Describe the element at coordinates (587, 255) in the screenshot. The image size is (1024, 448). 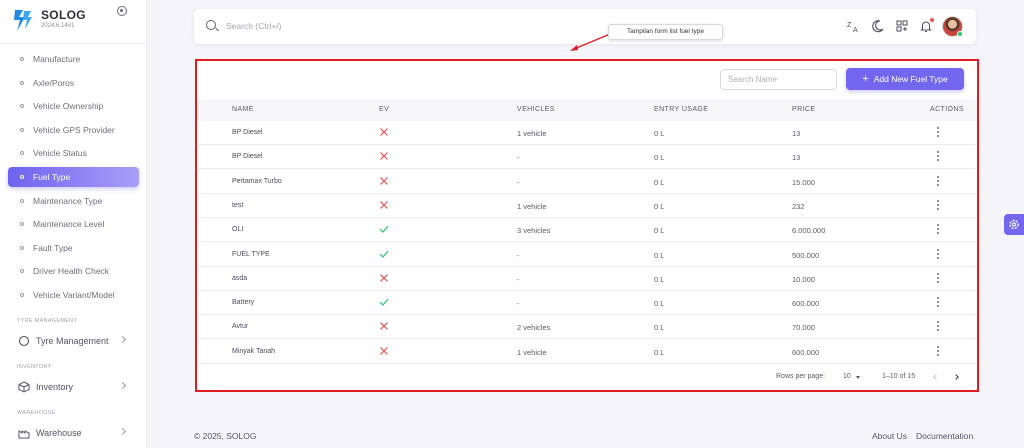
I see `table-row: FUEL TYPE - 0 L 500.000` at that location.